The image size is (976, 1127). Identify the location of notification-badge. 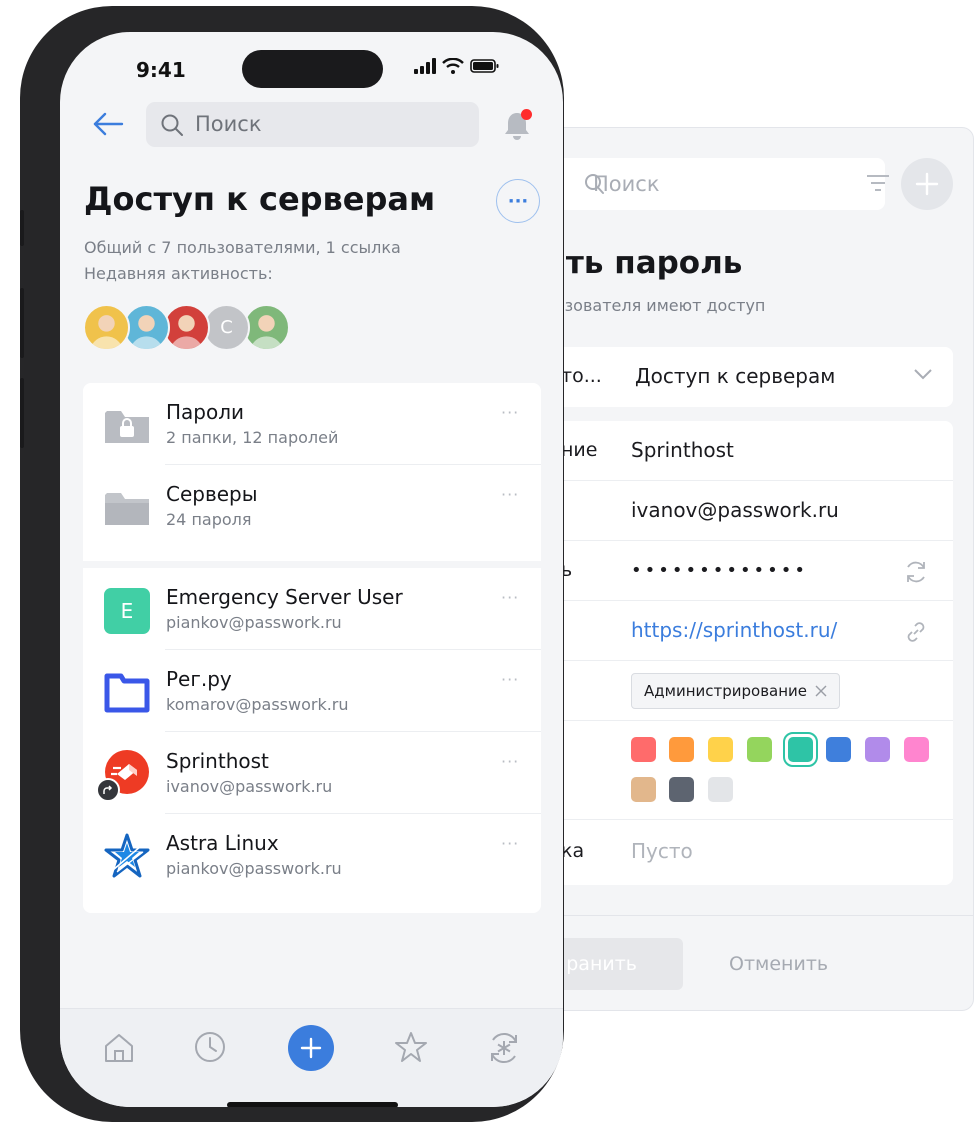
(526, 114).